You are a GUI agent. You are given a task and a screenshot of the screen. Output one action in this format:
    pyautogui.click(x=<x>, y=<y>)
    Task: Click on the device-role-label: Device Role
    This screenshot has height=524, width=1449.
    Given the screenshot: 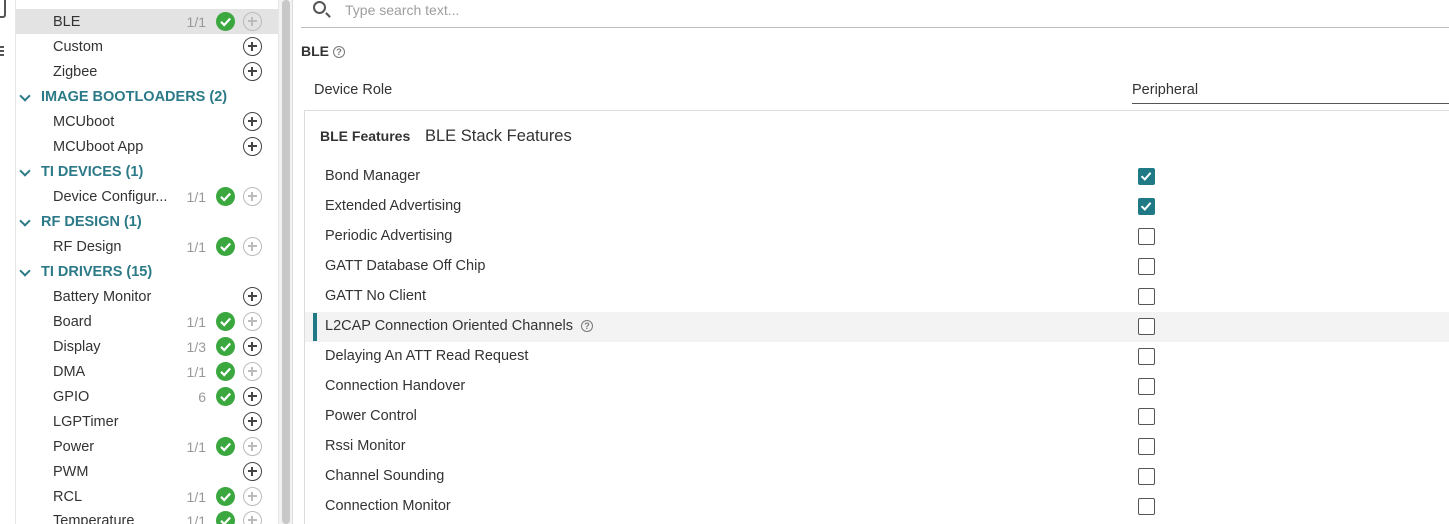 What is the action you would take?
    pyautogui.click(x=353, y=90)
    